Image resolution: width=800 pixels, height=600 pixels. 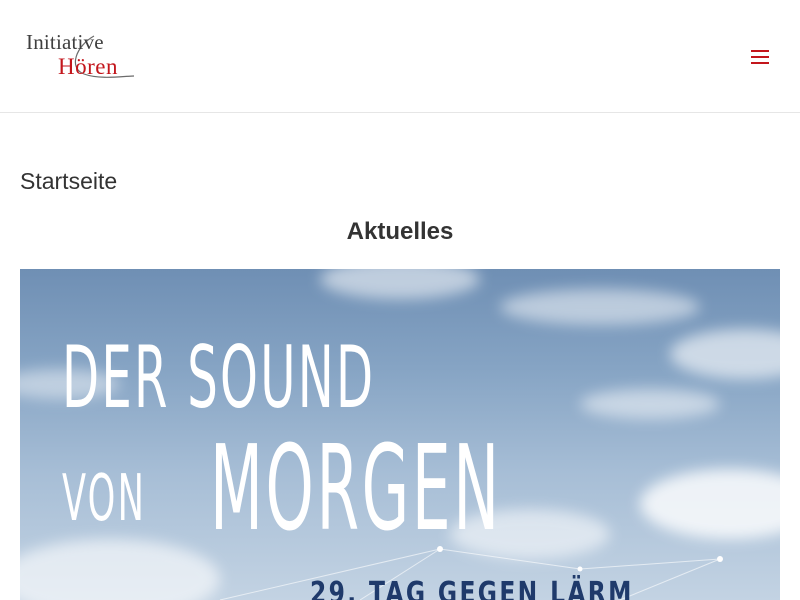 I want to click on main-menu-toggle-button, so click(x=760, y=57).